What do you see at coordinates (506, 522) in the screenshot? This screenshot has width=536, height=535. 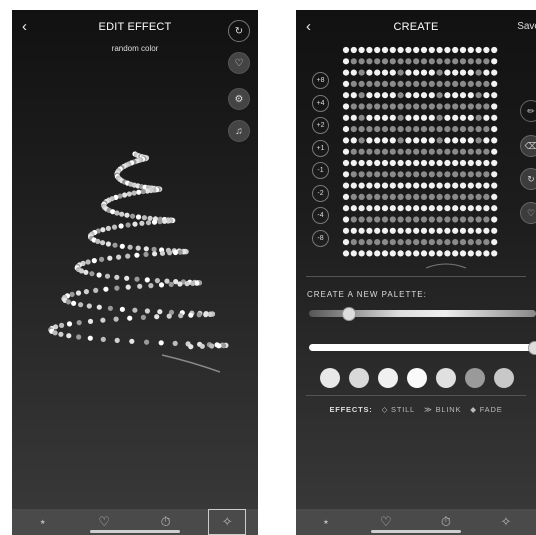 I see `tab-effects: ✧` at bounding box center [506, 522].